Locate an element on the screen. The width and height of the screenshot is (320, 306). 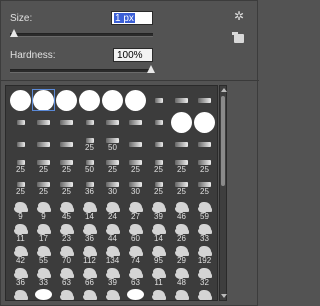
brush-preset: 192 is located at coordinates (204, 254).